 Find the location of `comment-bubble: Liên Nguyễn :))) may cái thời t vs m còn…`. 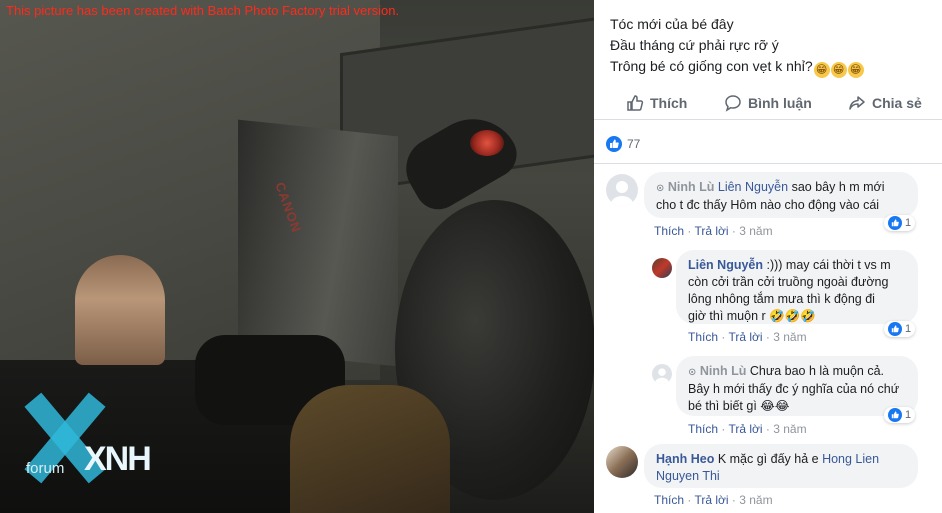

comment-bubble: Liên Nguyễn :))) may cái thời t vs m còn… is located at coordinates (797, 287).